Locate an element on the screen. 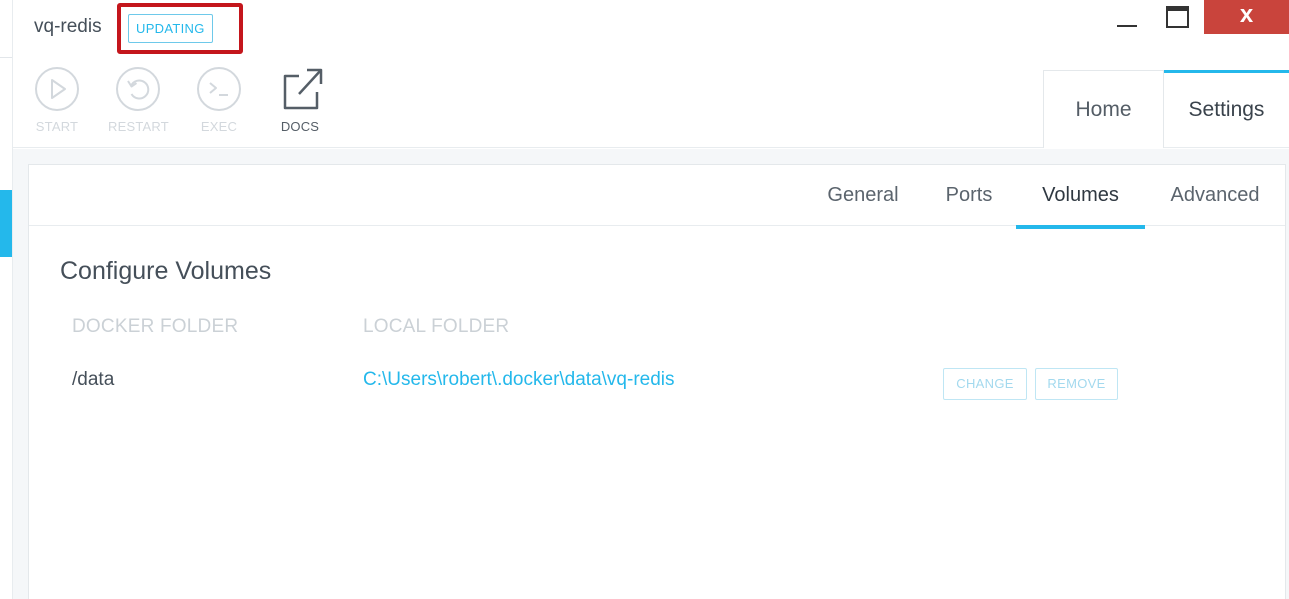 This screenshot has width=1289, height=599. tab-general: General is located at coordinates (863, 195).